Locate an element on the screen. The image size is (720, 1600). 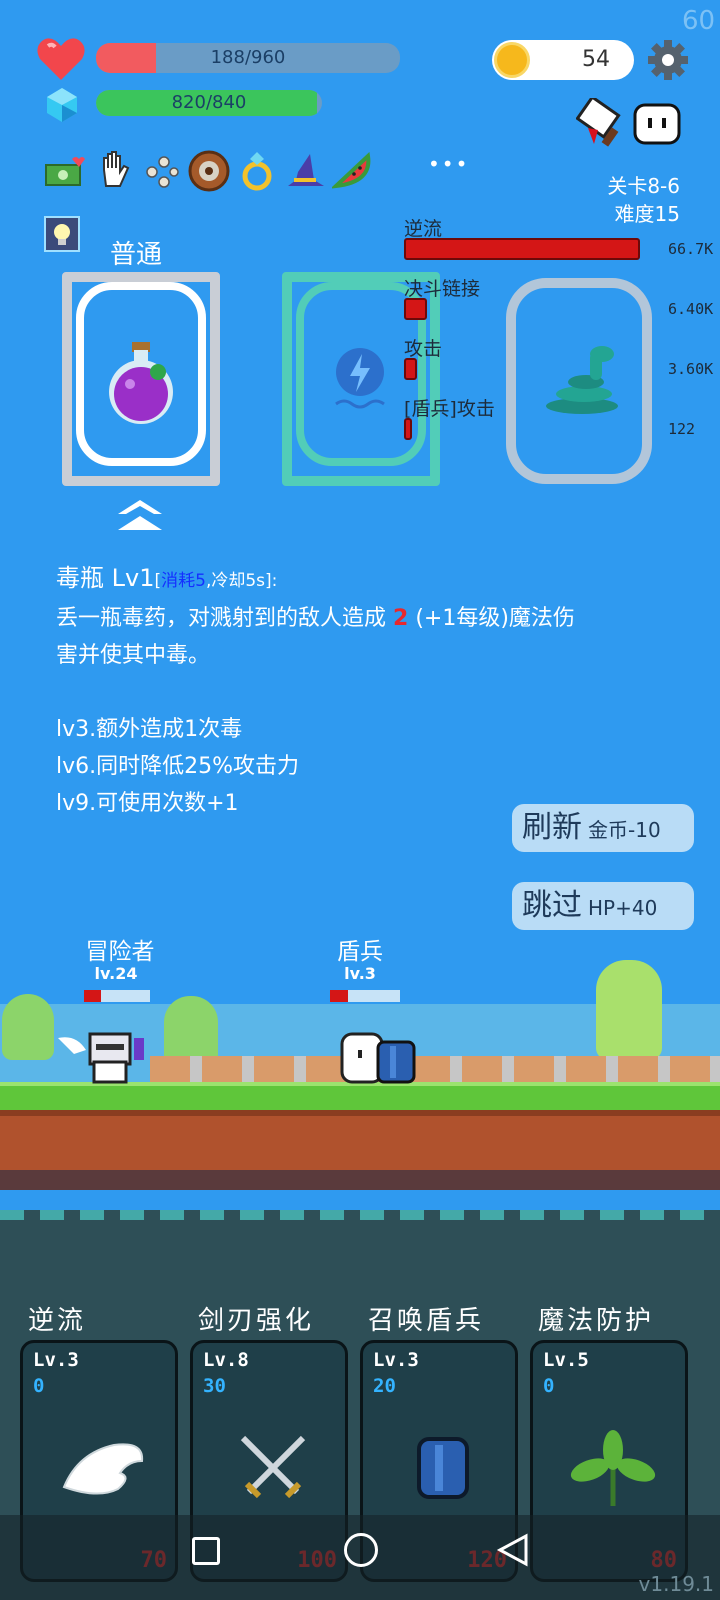
stage-level: 关卡8-6 is located at coordinates (643, 186).